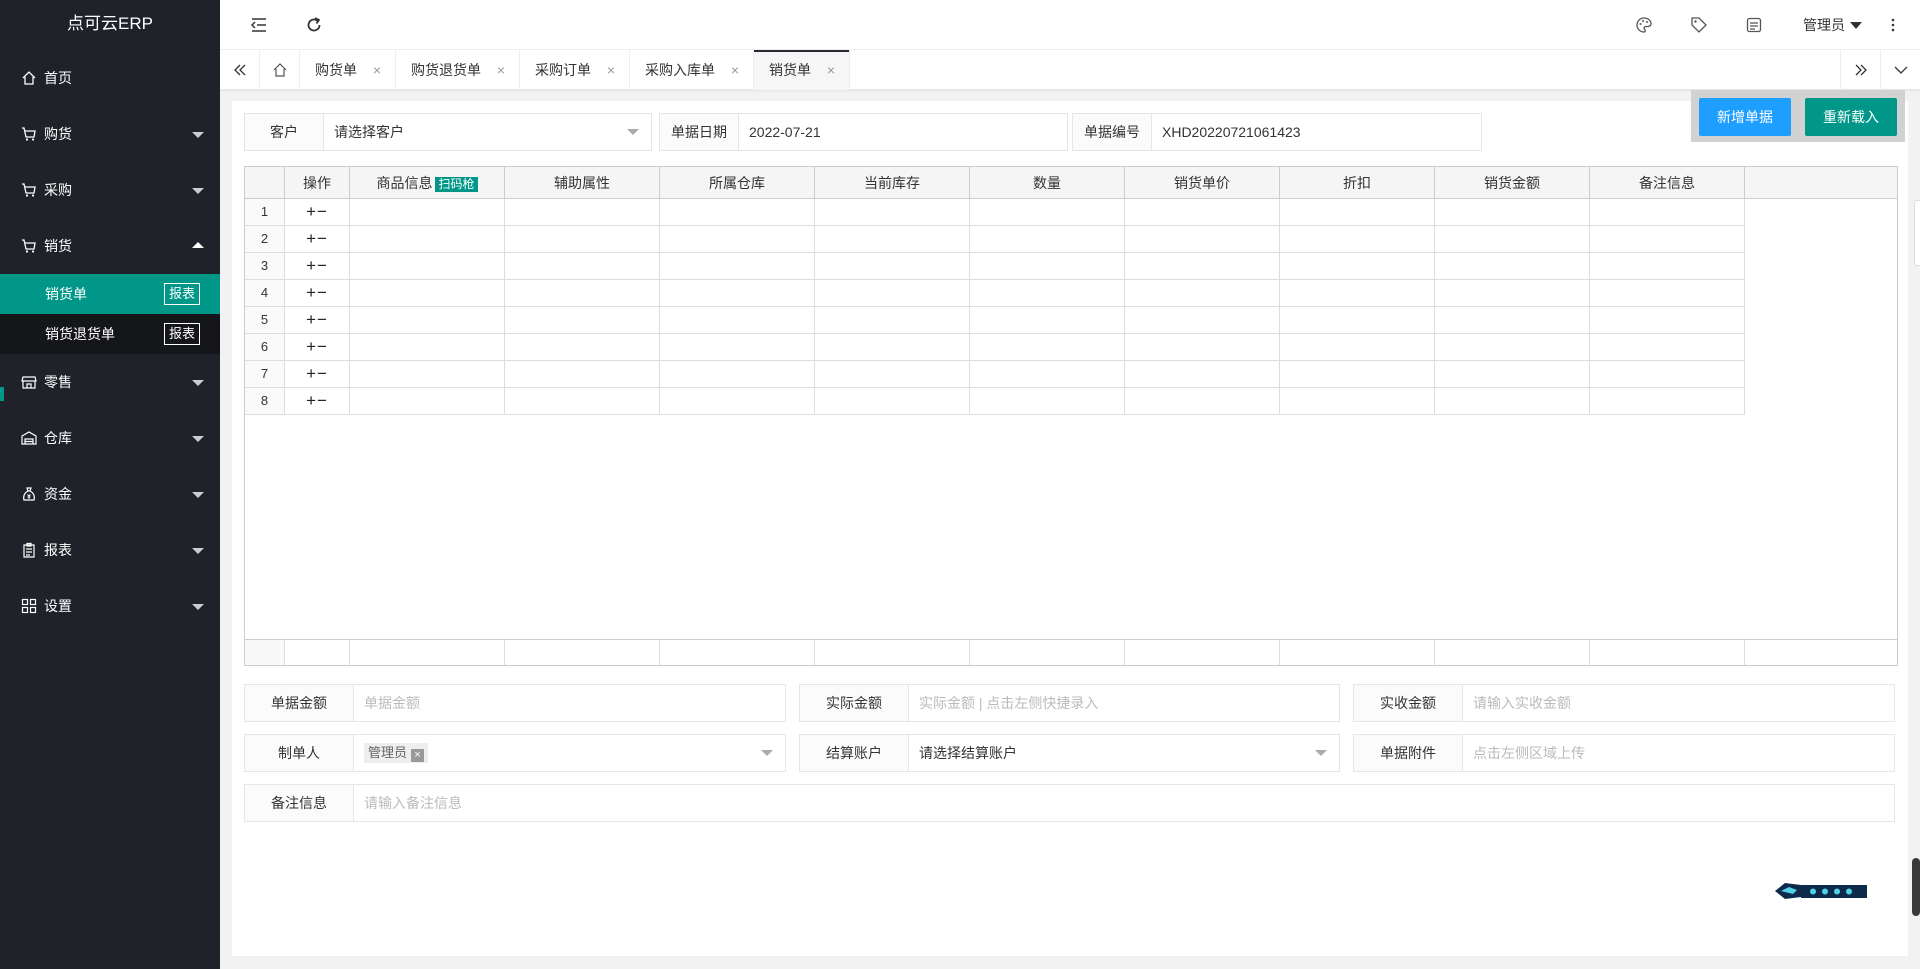  I want to click on sidebar-item-settings: 设置, so click(110, 606).